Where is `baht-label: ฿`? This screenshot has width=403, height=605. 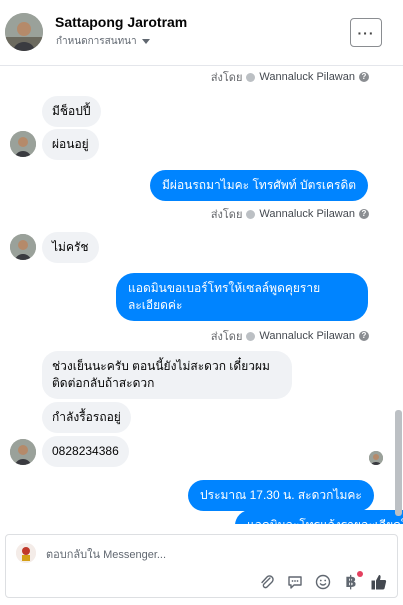 baht-label: ฿ is located at coordinates (351, 582).